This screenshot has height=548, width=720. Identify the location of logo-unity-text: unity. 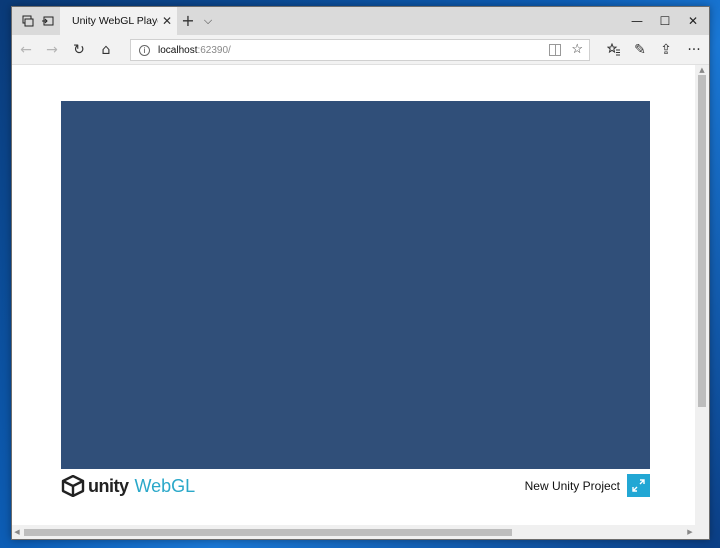
(108, 485).